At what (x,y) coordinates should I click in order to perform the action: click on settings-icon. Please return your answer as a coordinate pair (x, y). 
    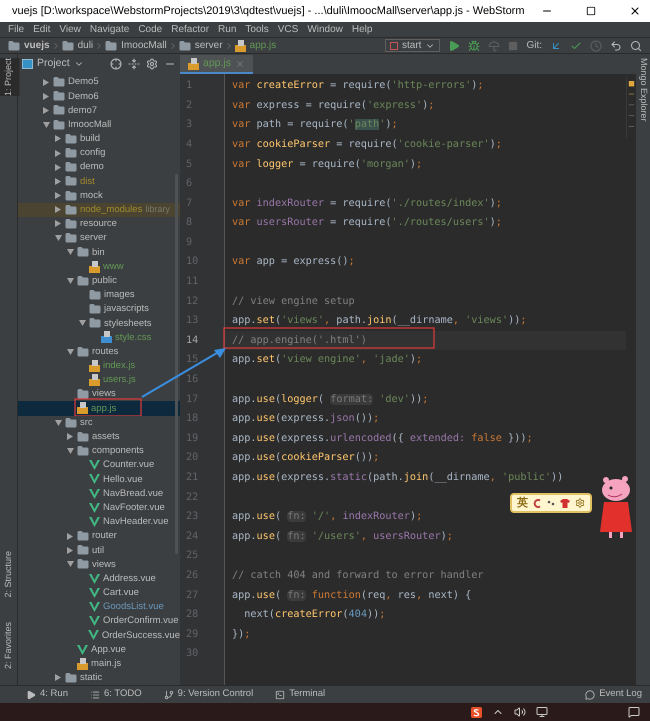
    Looking at the image, I should click on (152, 64).